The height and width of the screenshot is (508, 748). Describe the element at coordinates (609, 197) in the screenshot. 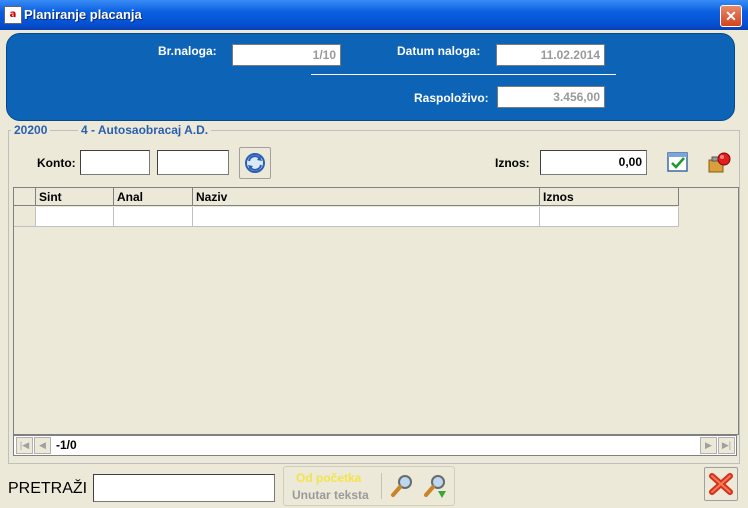

I see `grid-header-iznos: Iznos` at that location.